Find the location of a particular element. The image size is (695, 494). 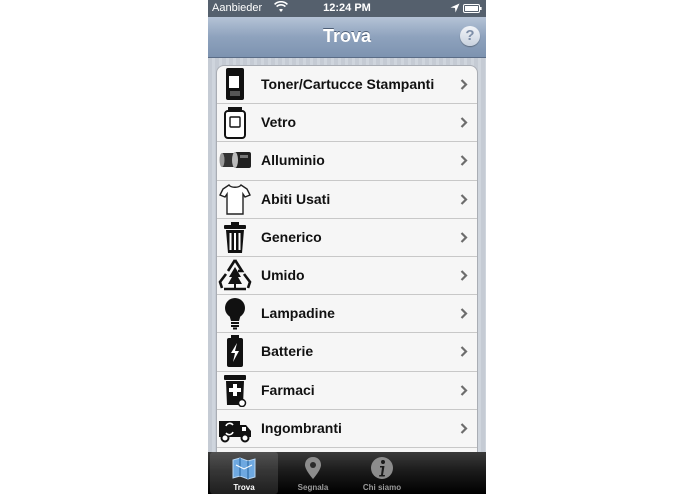

glass-jar-icon is located at coordinates (235, 123).